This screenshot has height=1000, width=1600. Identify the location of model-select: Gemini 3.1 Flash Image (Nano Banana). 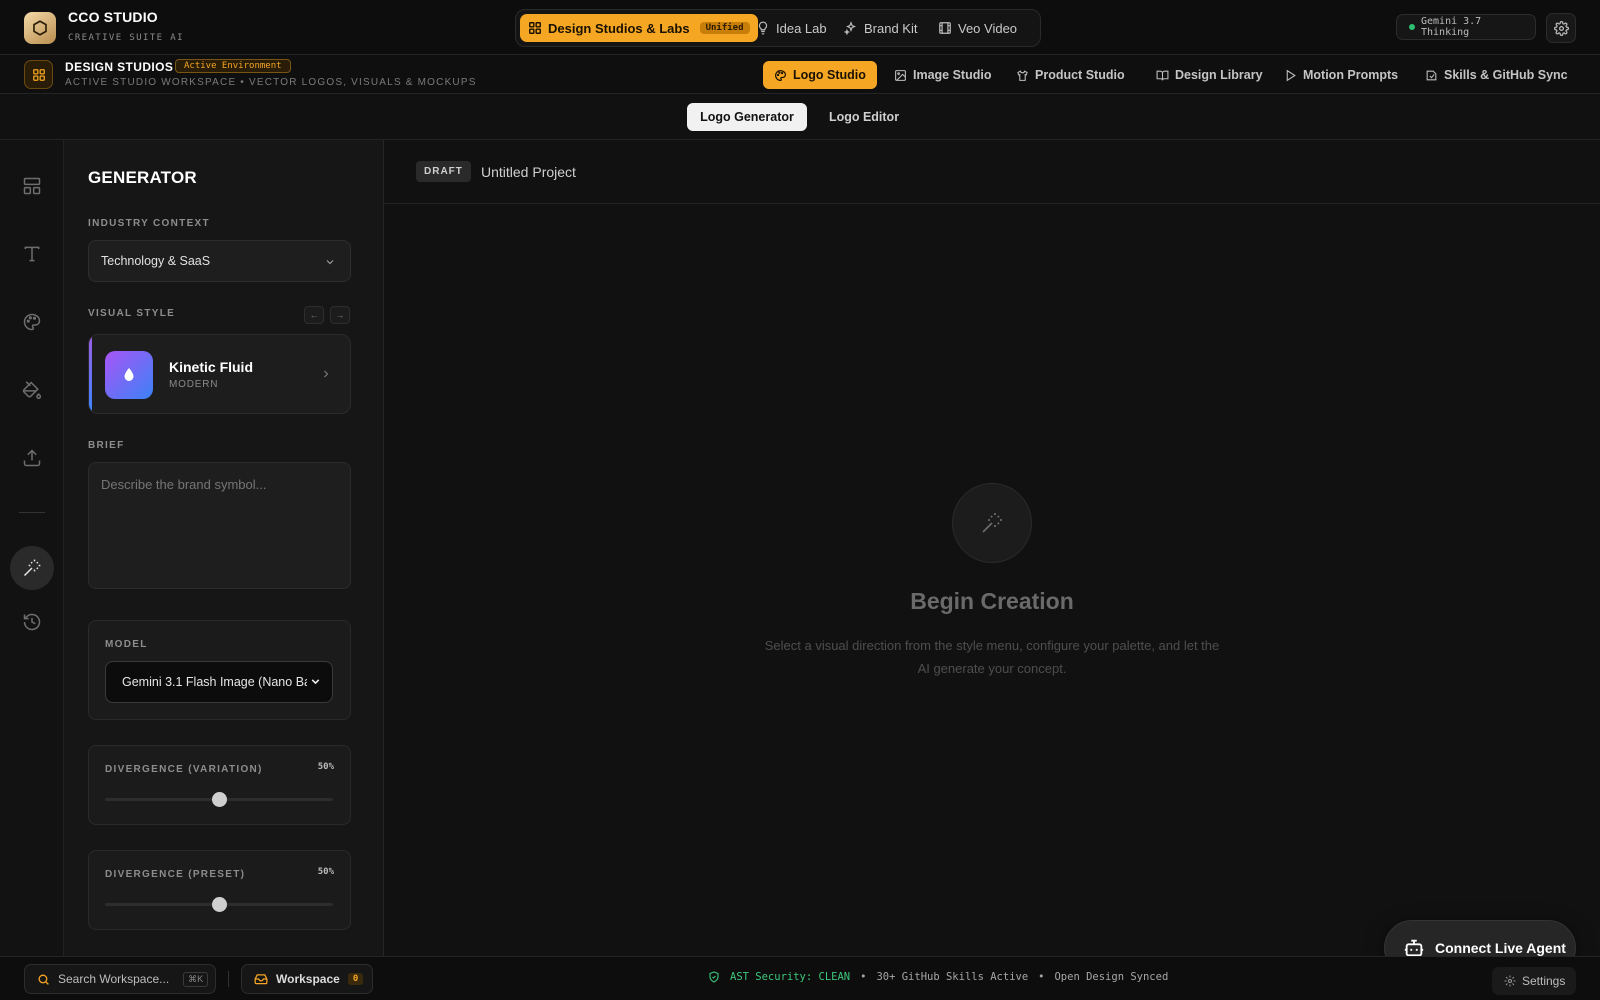
(219, 682).